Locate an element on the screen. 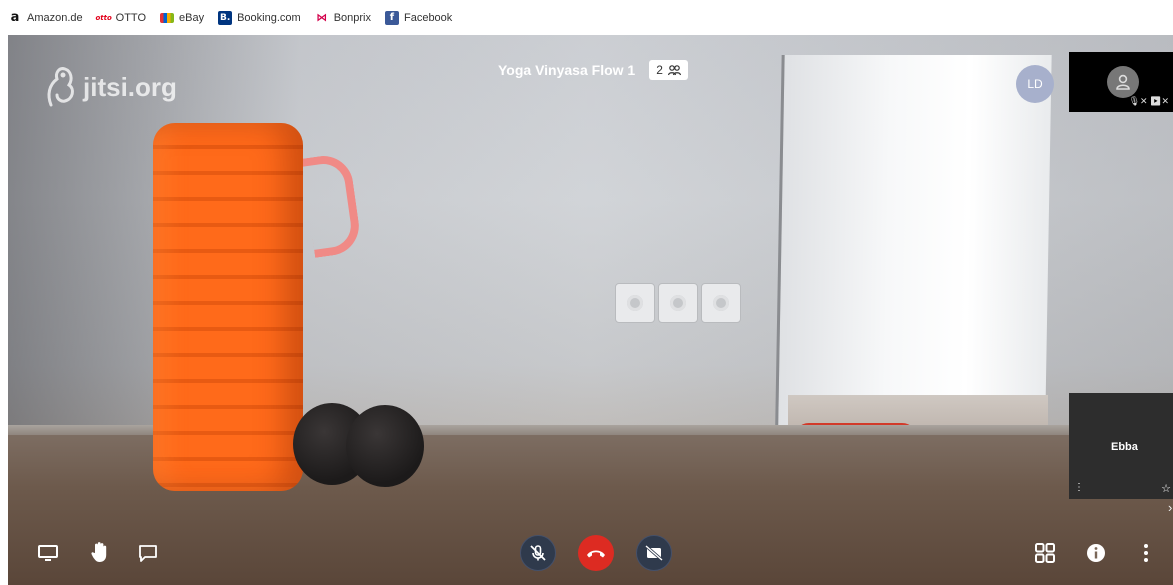  video-foam-roller is located at coordinates (228, 307).